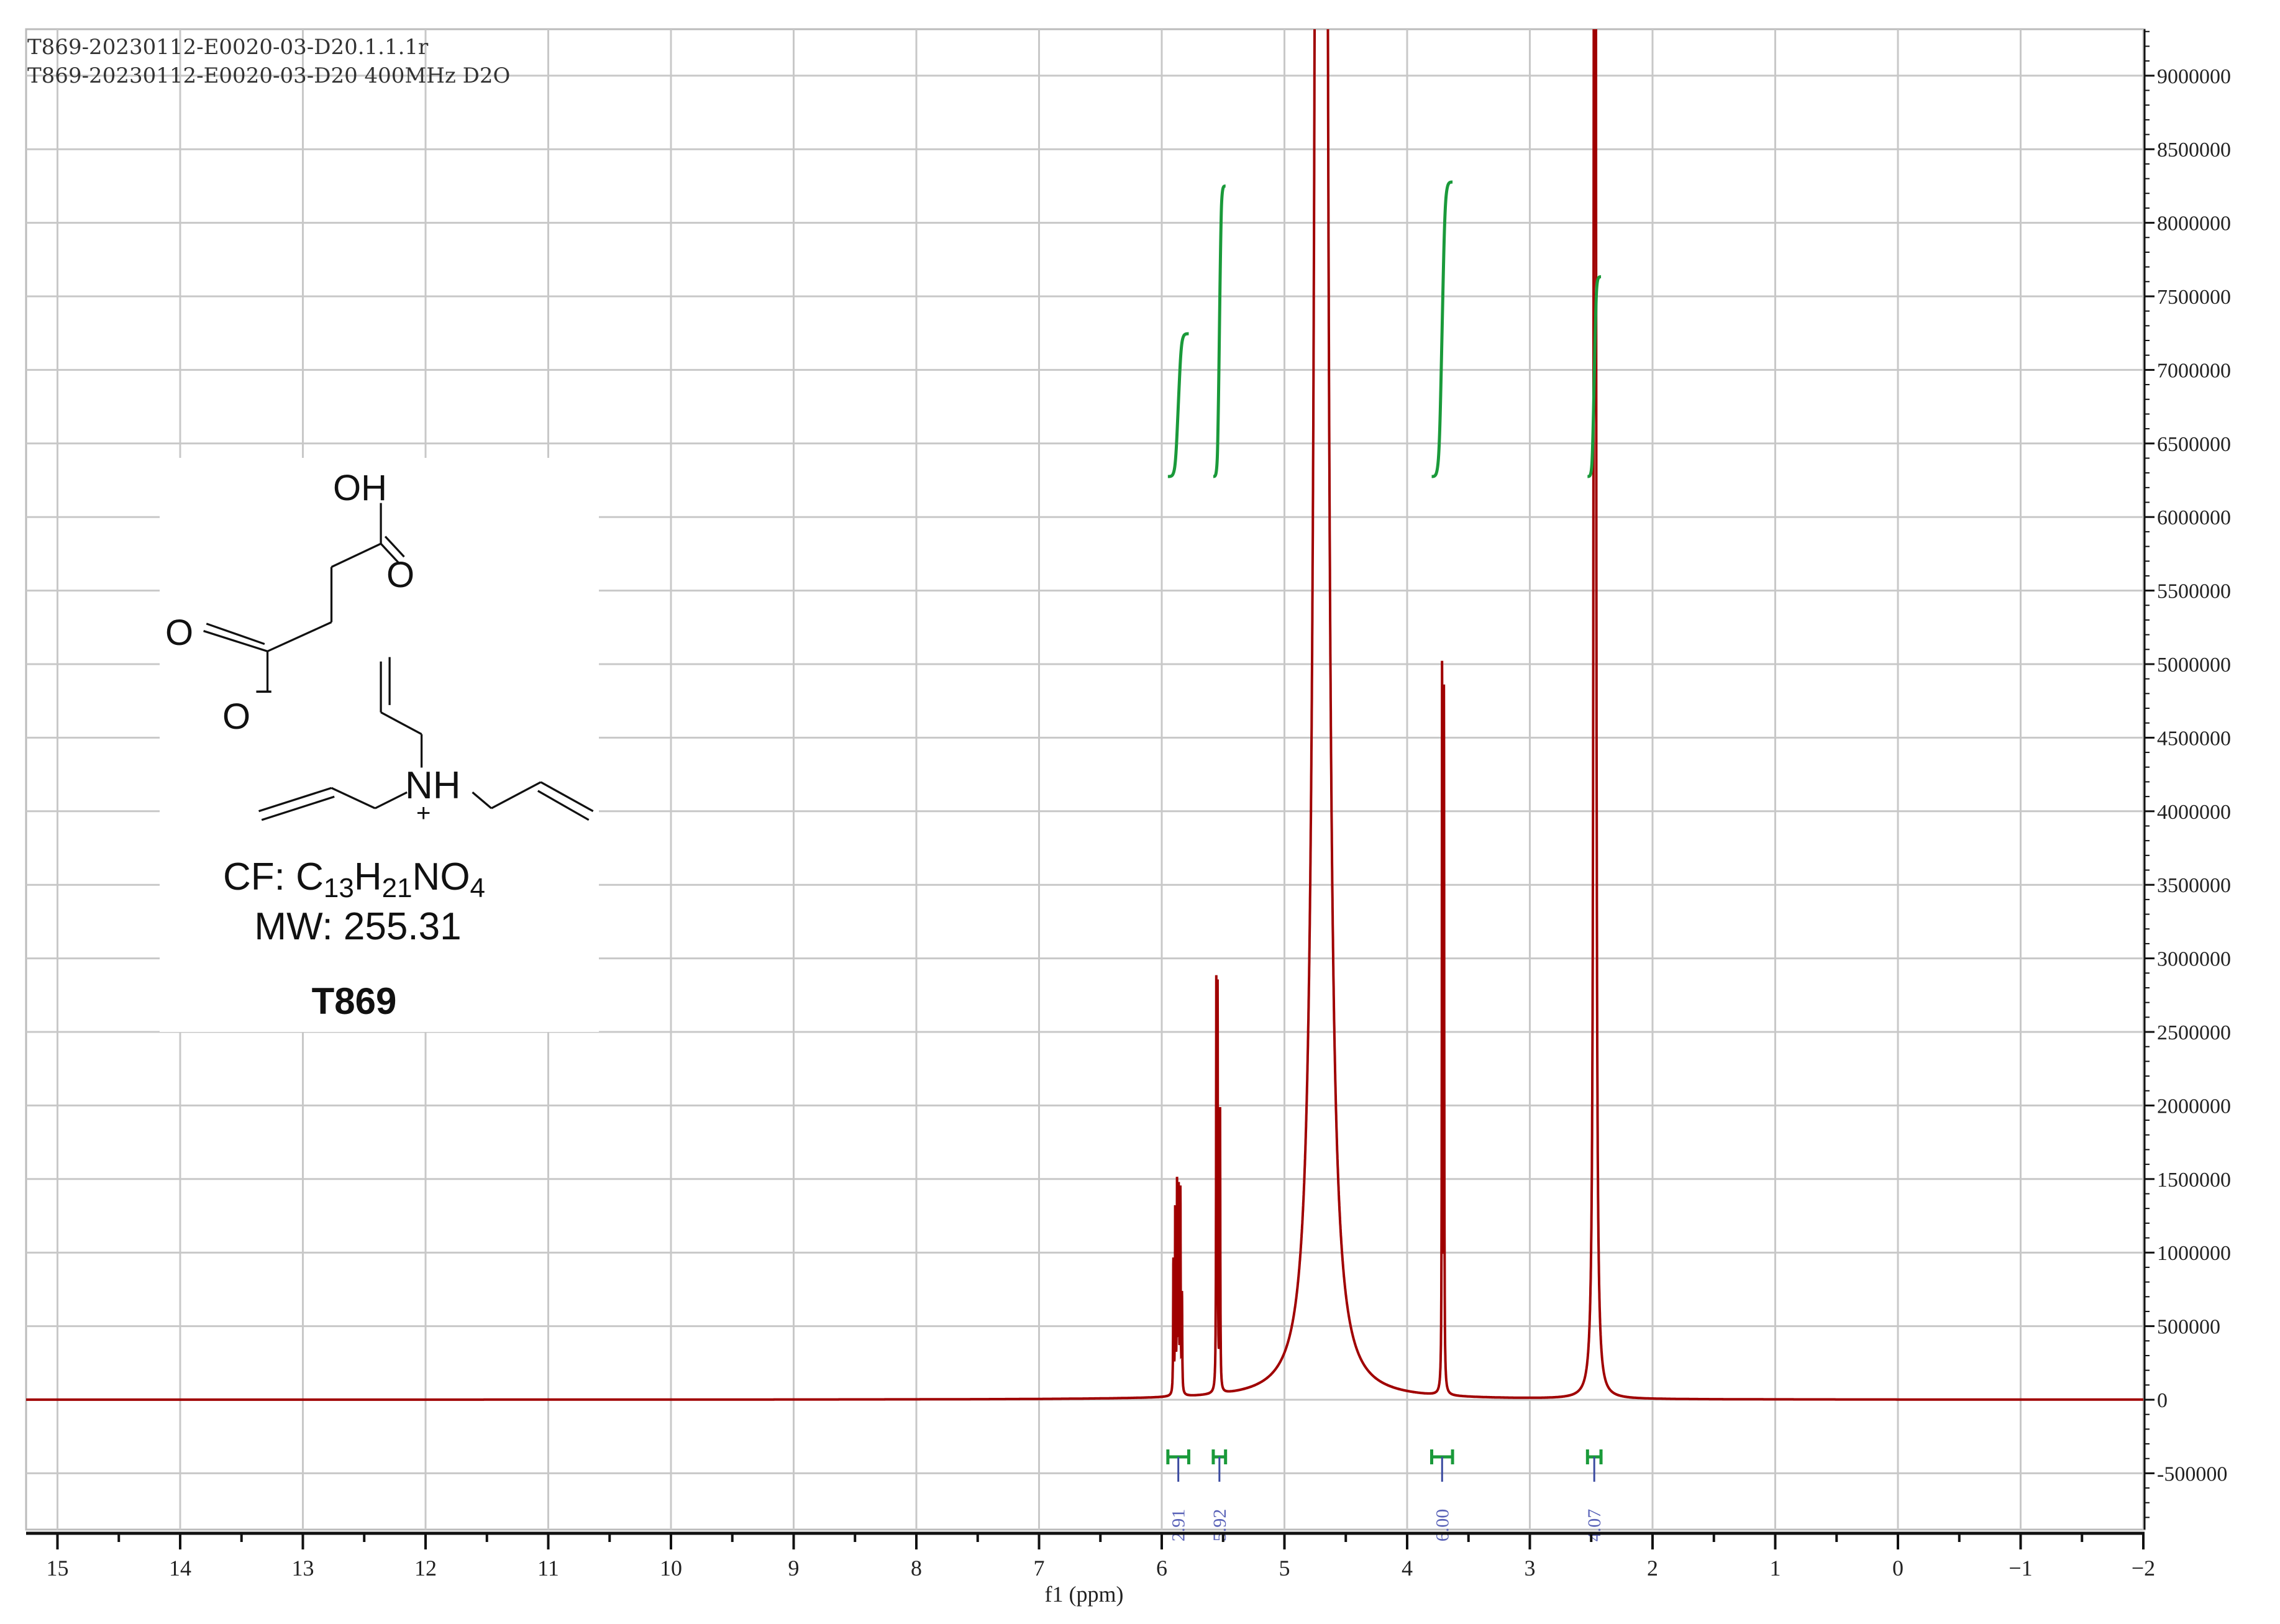 The image size is (2280, 1624). What do you see at coordinates (2194, 150) in the screenshot?
I see `y-tick-label: 8500000` at bounding box center [2194, 150].